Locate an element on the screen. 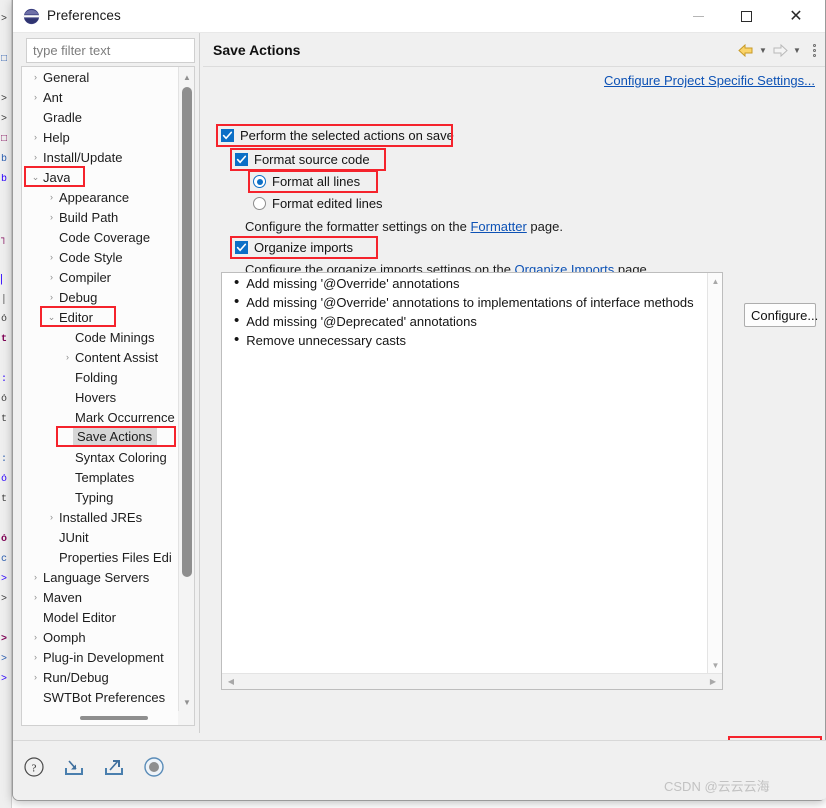 This screenshot has height=808, width=826. maximize-button is located at coordinates (746, 16).